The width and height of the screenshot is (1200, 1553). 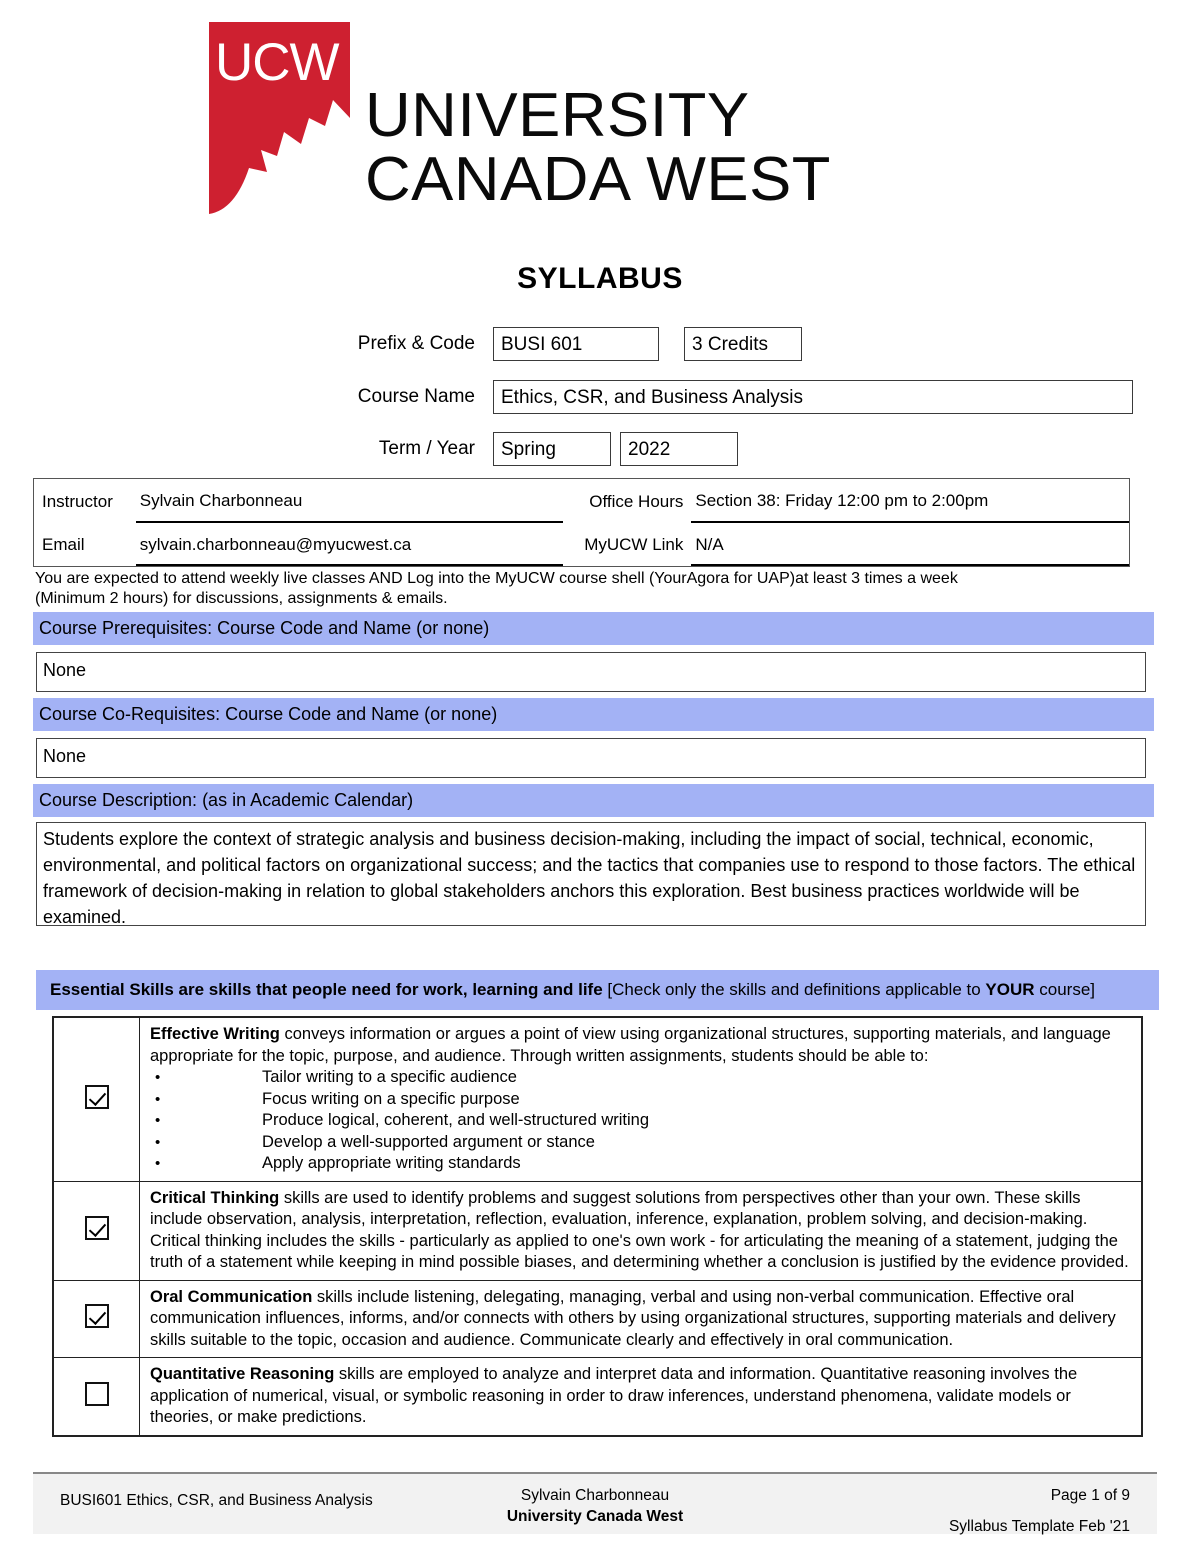 I want to click on list-item: Tailor writing to a specific audience, so click(x=639, y=1078).